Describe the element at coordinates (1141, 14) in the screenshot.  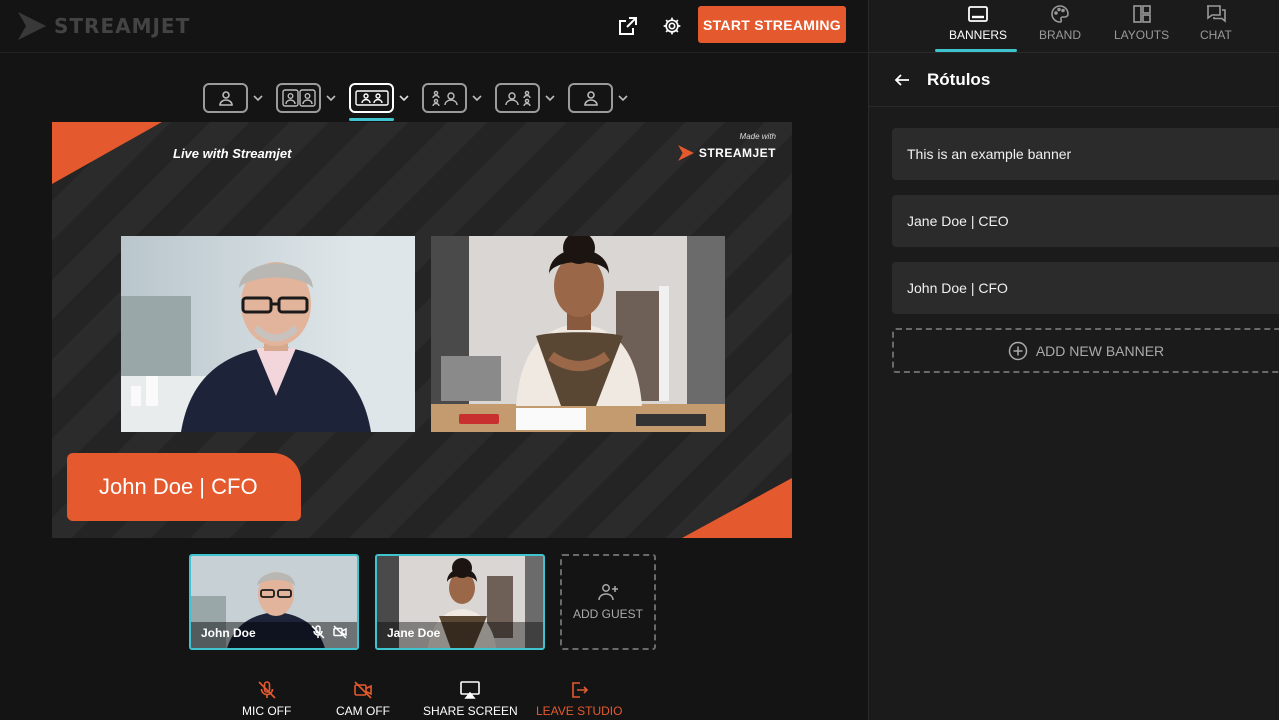
I see `layouts-icon` at that location.